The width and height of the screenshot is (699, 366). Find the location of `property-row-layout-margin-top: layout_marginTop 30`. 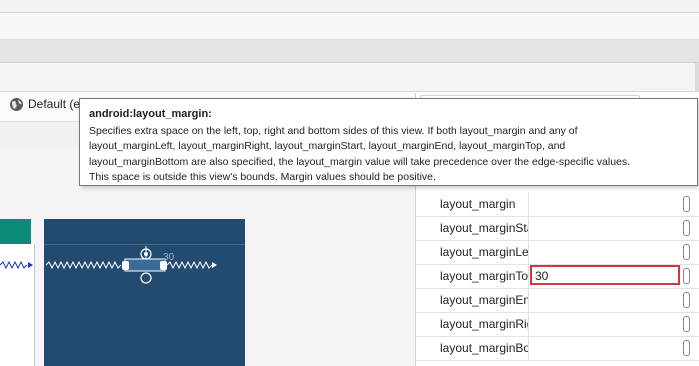

property-row-layout-margin-top: layout_marginTop 30 is located at coordinates (557, 276).